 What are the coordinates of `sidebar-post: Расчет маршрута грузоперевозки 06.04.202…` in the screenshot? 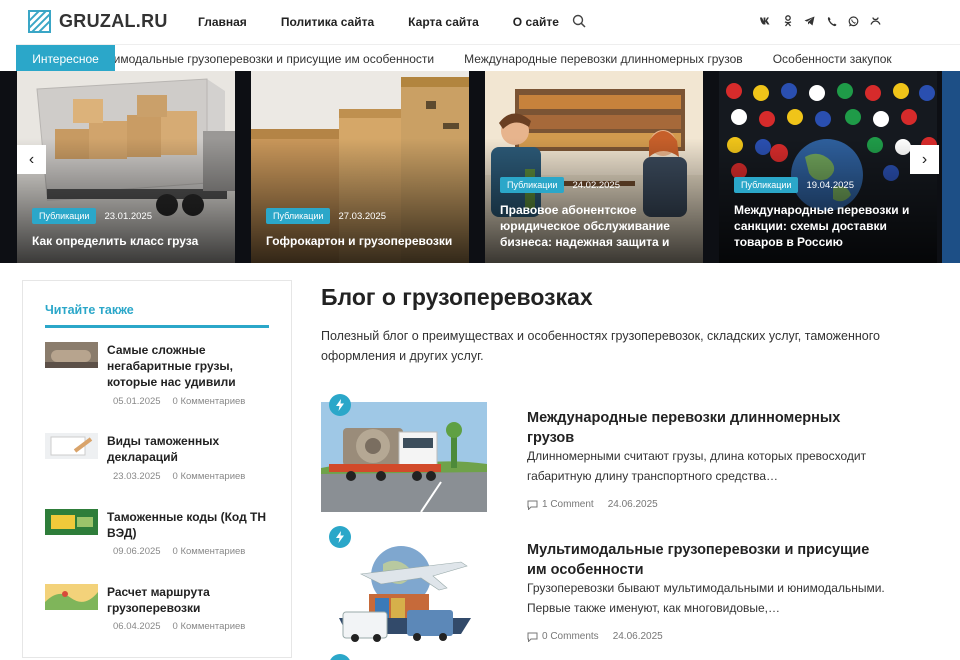 It's located at (157, 610).